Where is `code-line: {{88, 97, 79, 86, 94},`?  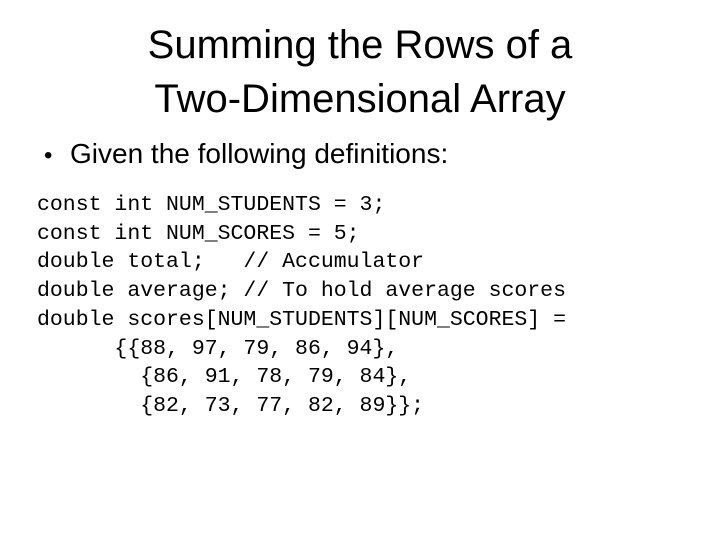 code-line: {{88, 97, 79, 86, 94}, is located at coordinates (218, 348).